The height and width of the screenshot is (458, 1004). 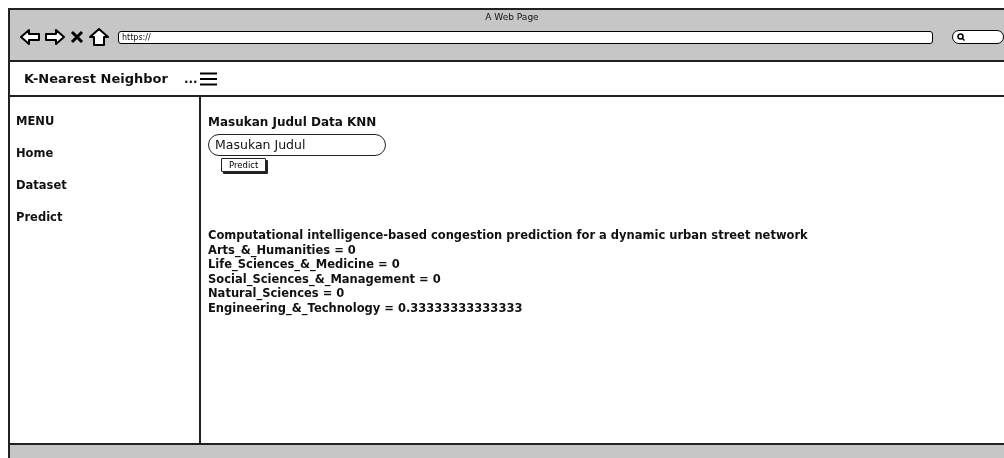 I want to click on score-line: Arts_&_Humanities = 0, so click(x=282, y=249).